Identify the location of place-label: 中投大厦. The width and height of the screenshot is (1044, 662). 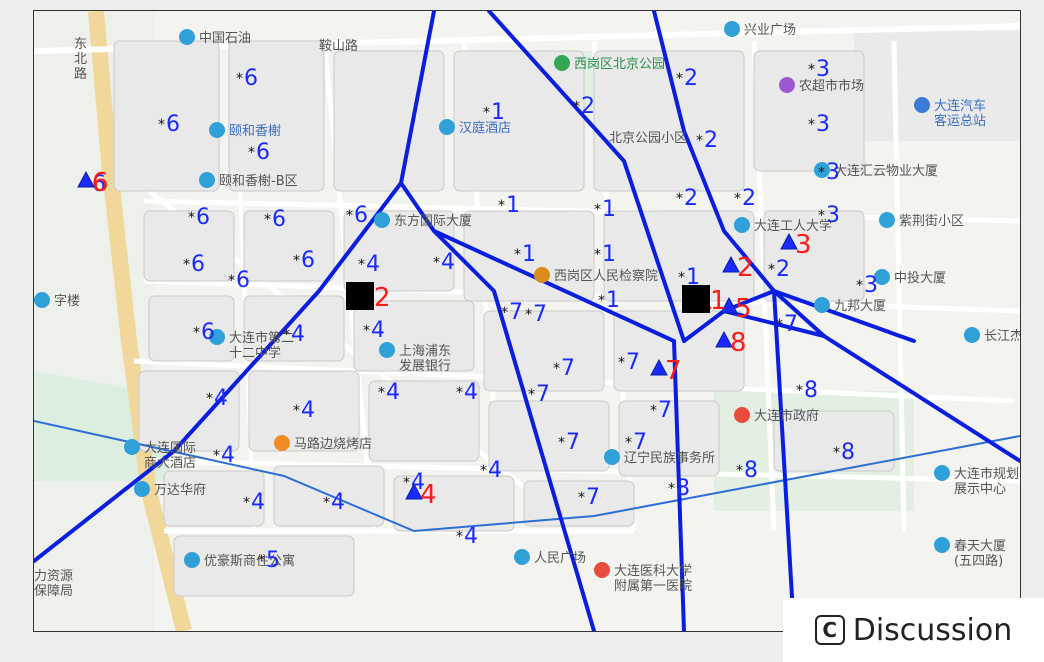
(910, 277).